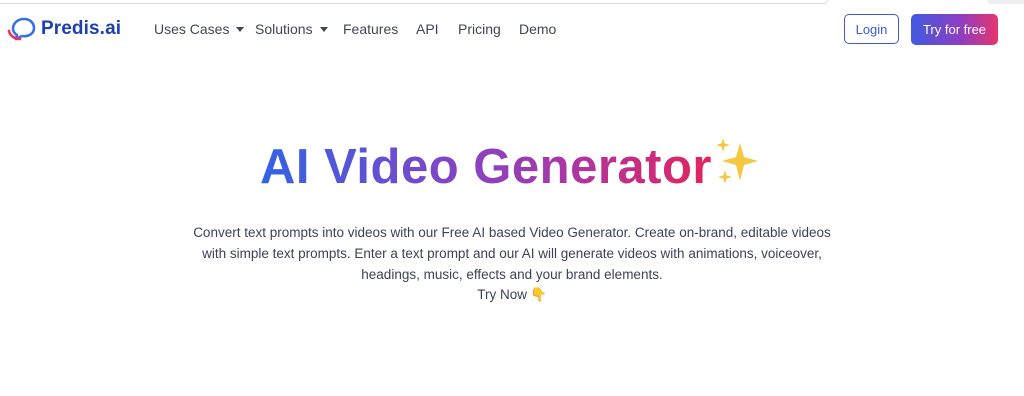 This screenshot has height=396, width=1024. I want to click on nav-demo-label: Demo, so click(538, 29).